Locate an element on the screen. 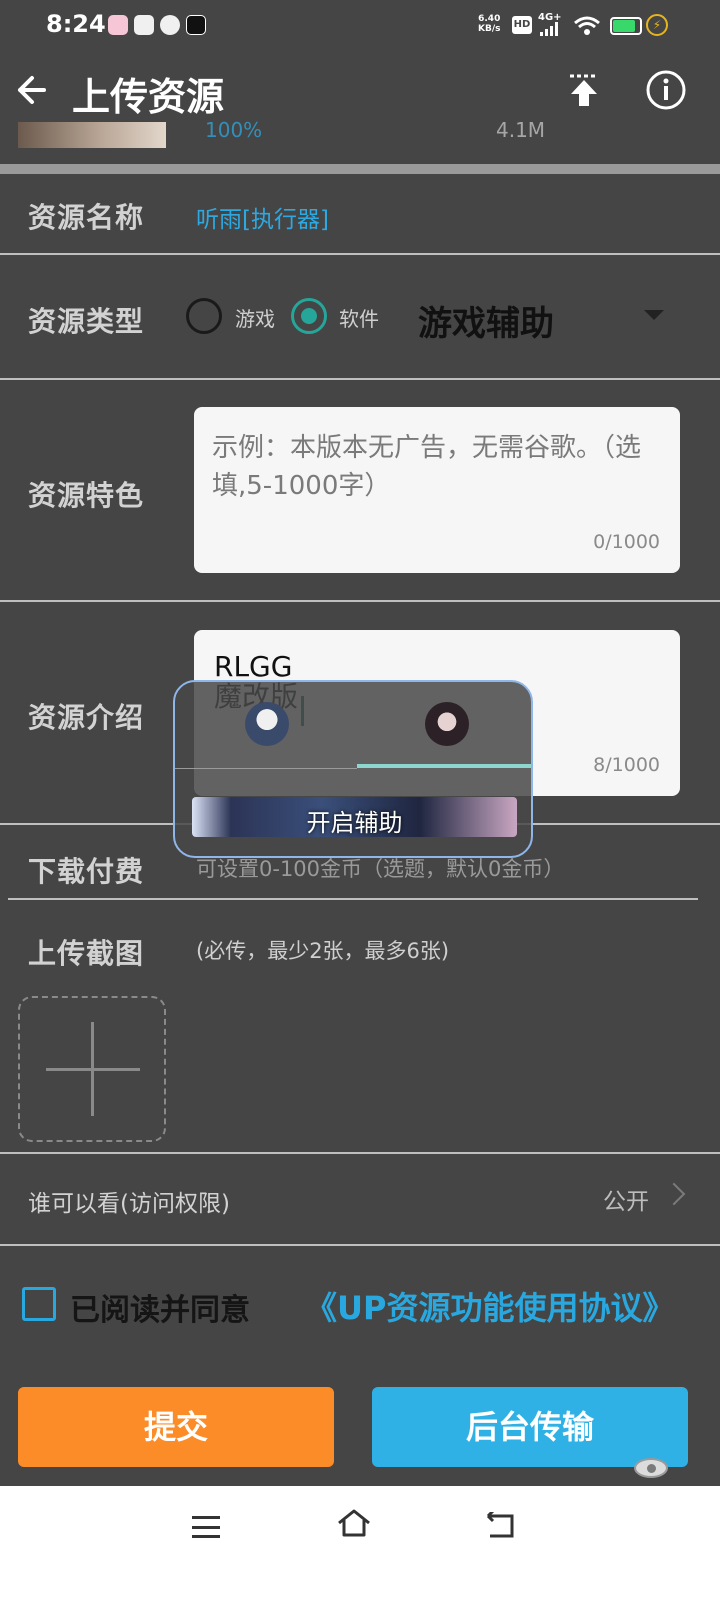 The image size is (720, 1600). chevron-right-icon is located at coordinates (674, 1194).